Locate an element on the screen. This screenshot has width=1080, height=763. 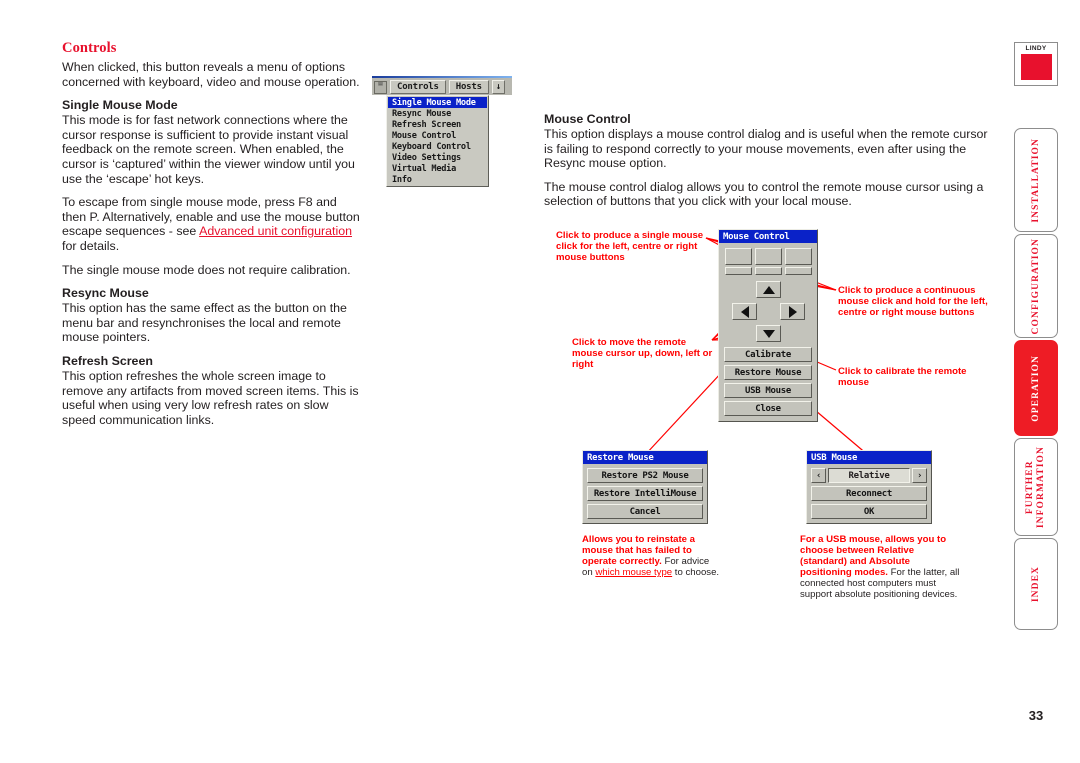
menu-item-single-mouse-mode: Single Mouse Mode is located at coordinates (437, 102).